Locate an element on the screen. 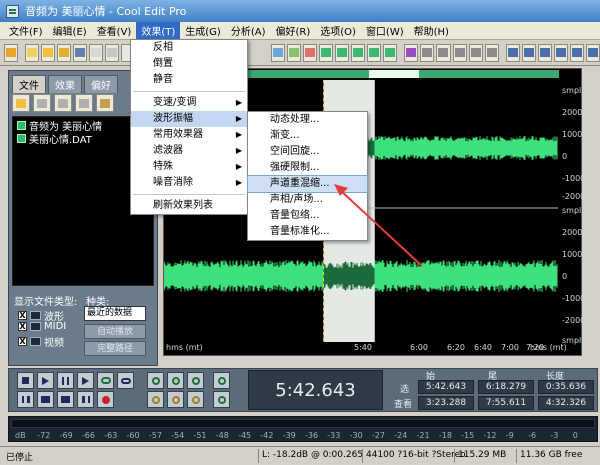  selection-begin-field: 5:42.643 is located at coordinates (446, 387).